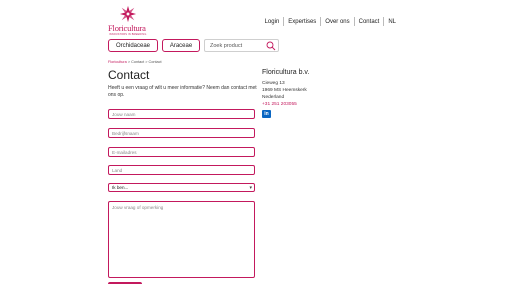 This screenshot has width=518, height=284. Describe the element at coordinates (181, 152) in the screenshot. I see `email-field` at that location.